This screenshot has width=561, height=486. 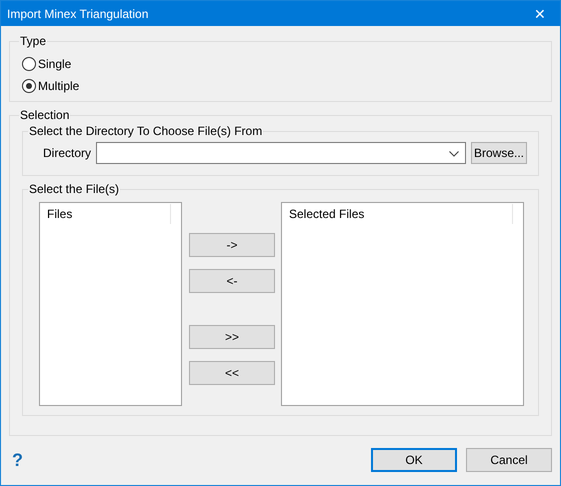 I want to click on radio-option: Single, so click(x=280, y=64).